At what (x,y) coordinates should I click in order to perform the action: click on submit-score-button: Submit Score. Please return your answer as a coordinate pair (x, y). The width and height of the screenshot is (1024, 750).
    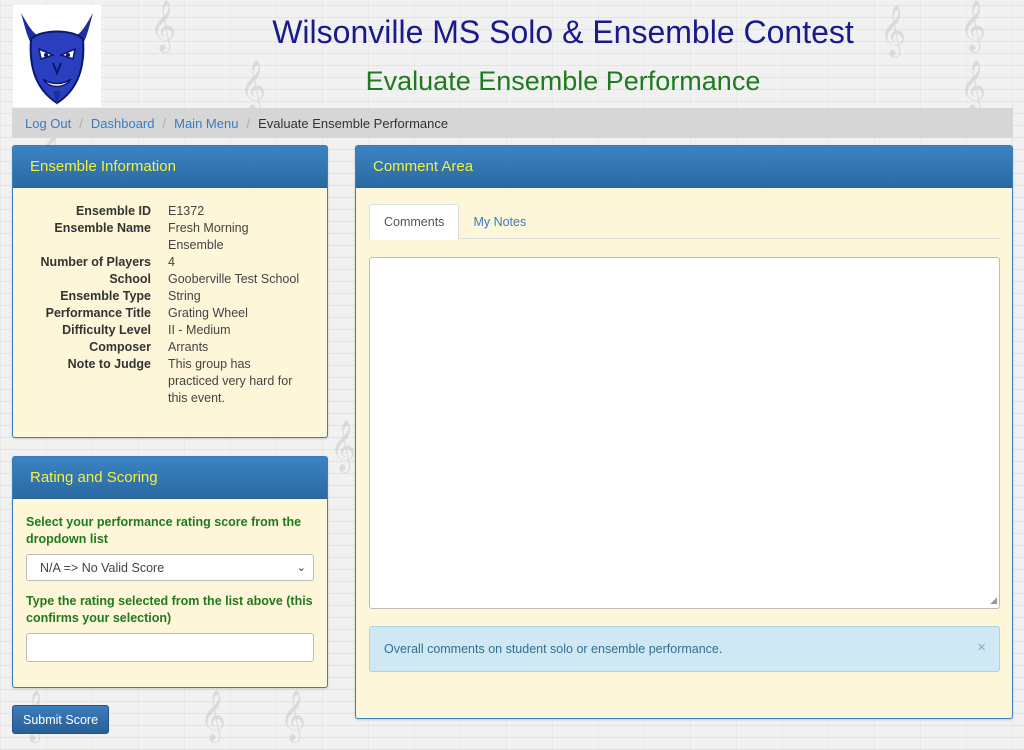
    Looking at the image, I should click on (60, 719).